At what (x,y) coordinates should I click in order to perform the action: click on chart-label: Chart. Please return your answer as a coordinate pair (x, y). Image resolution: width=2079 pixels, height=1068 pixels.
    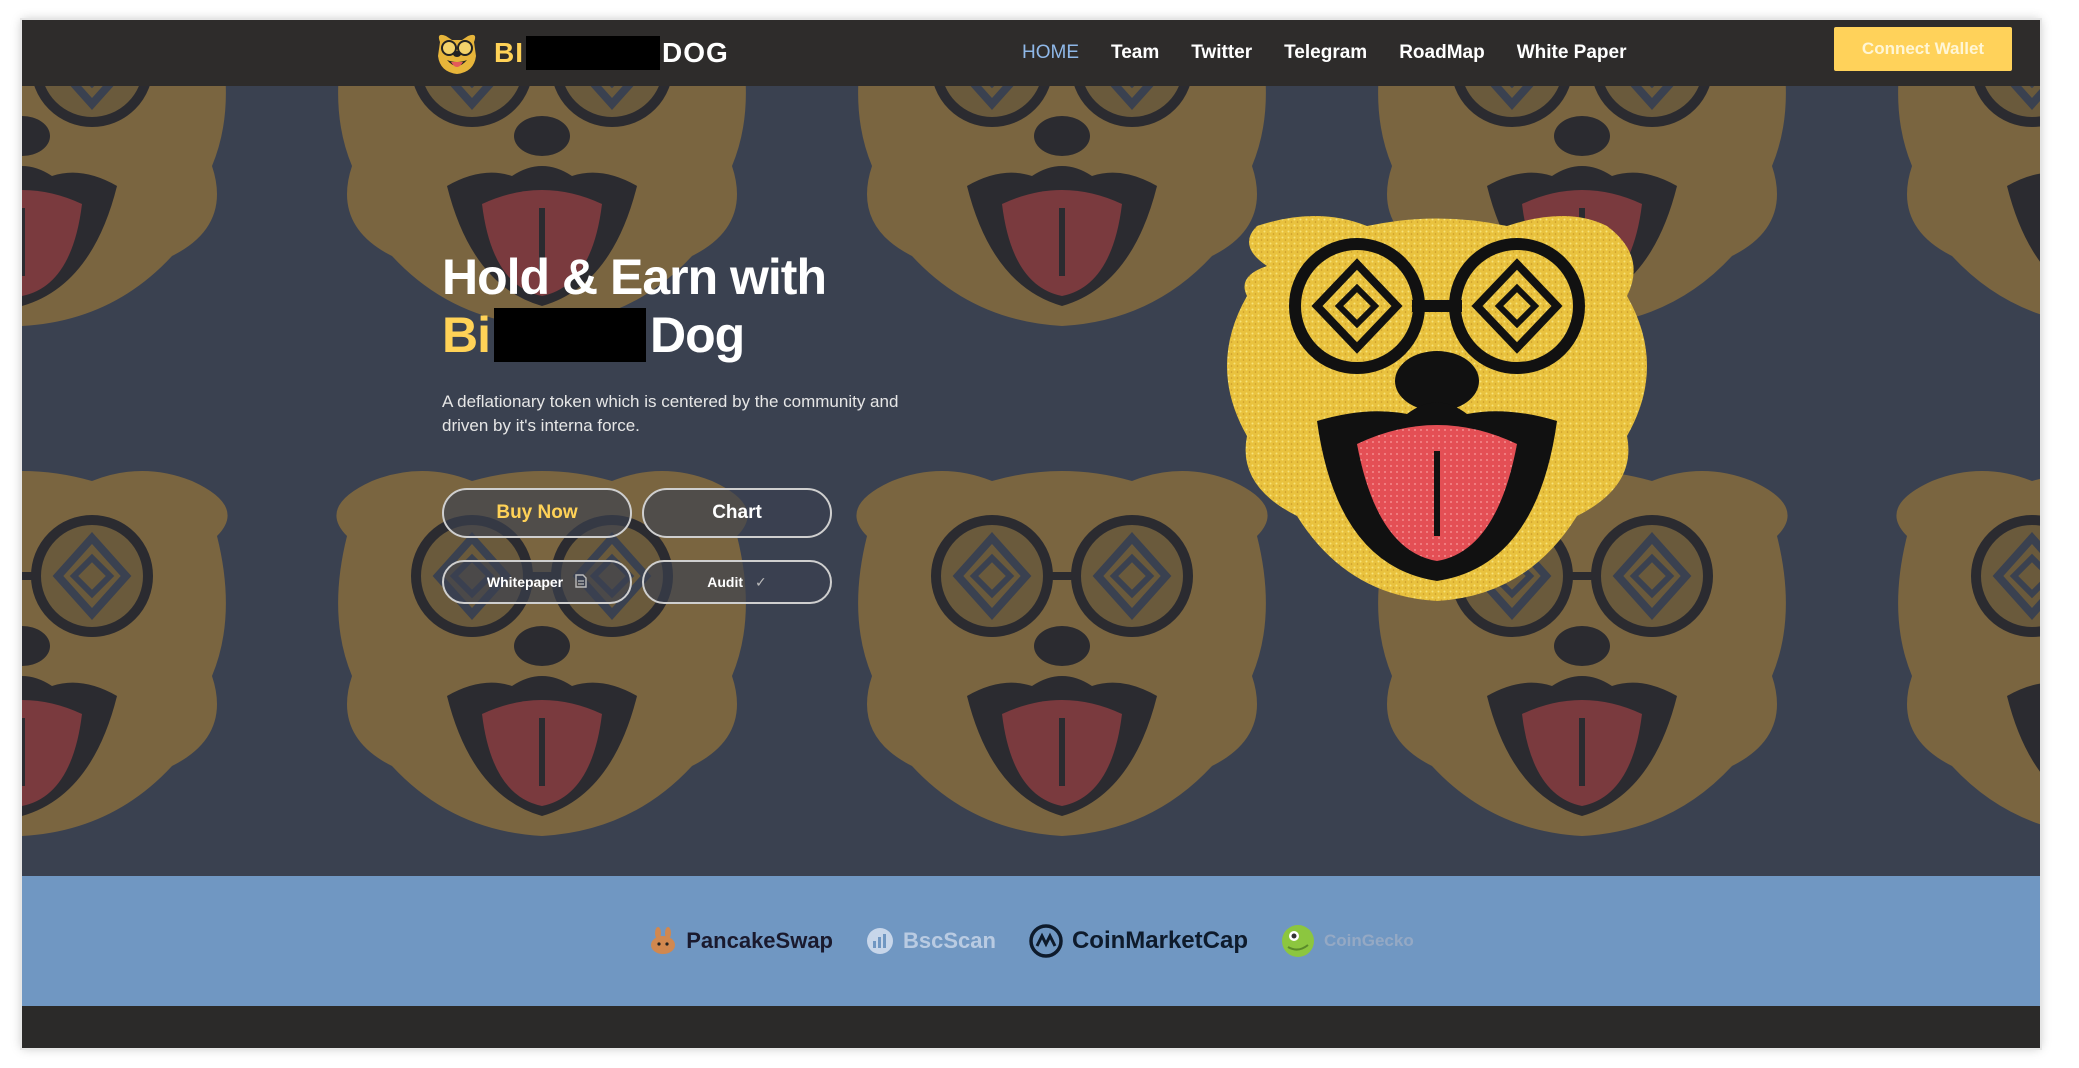
    Looking at the image, I should click on (737, 512).